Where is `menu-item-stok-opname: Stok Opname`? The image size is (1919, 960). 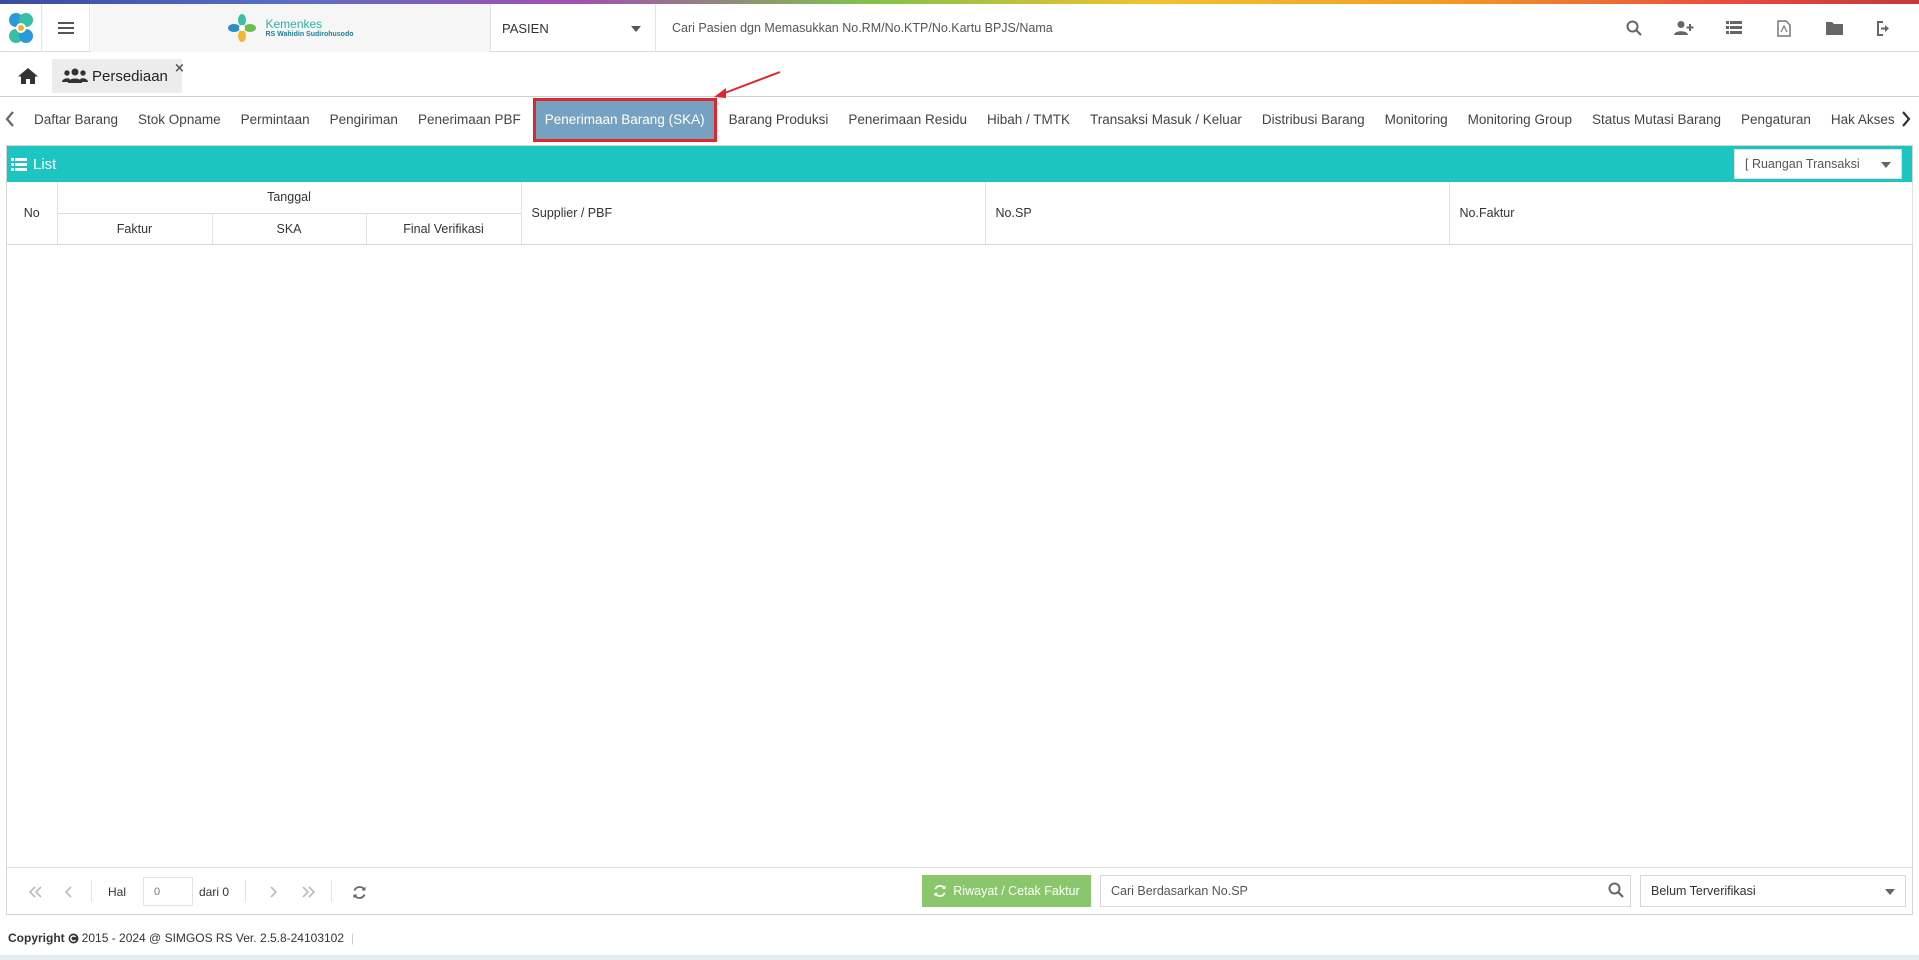
menu-item-stok-opname: Stok Opname is located at coordinates (179, 120).